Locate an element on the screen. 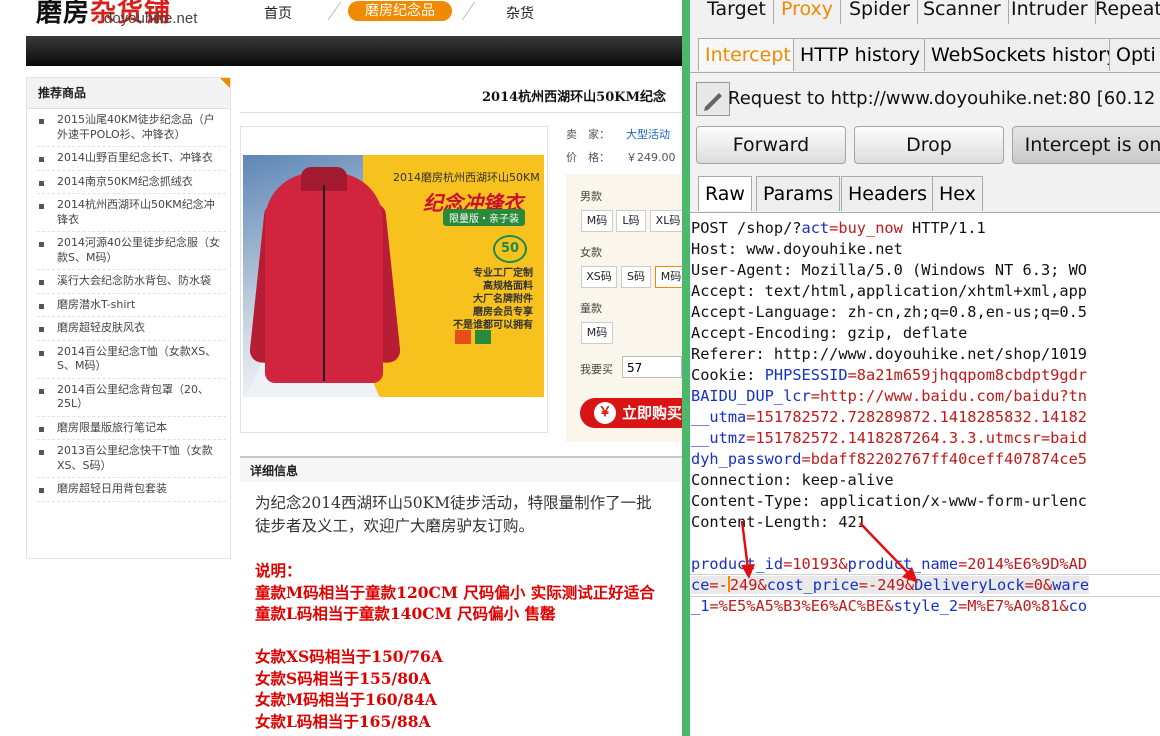 The height and width of the screenshot is (736, 1160). code-key: PHPSESSID is located at coordinates (806, 375).